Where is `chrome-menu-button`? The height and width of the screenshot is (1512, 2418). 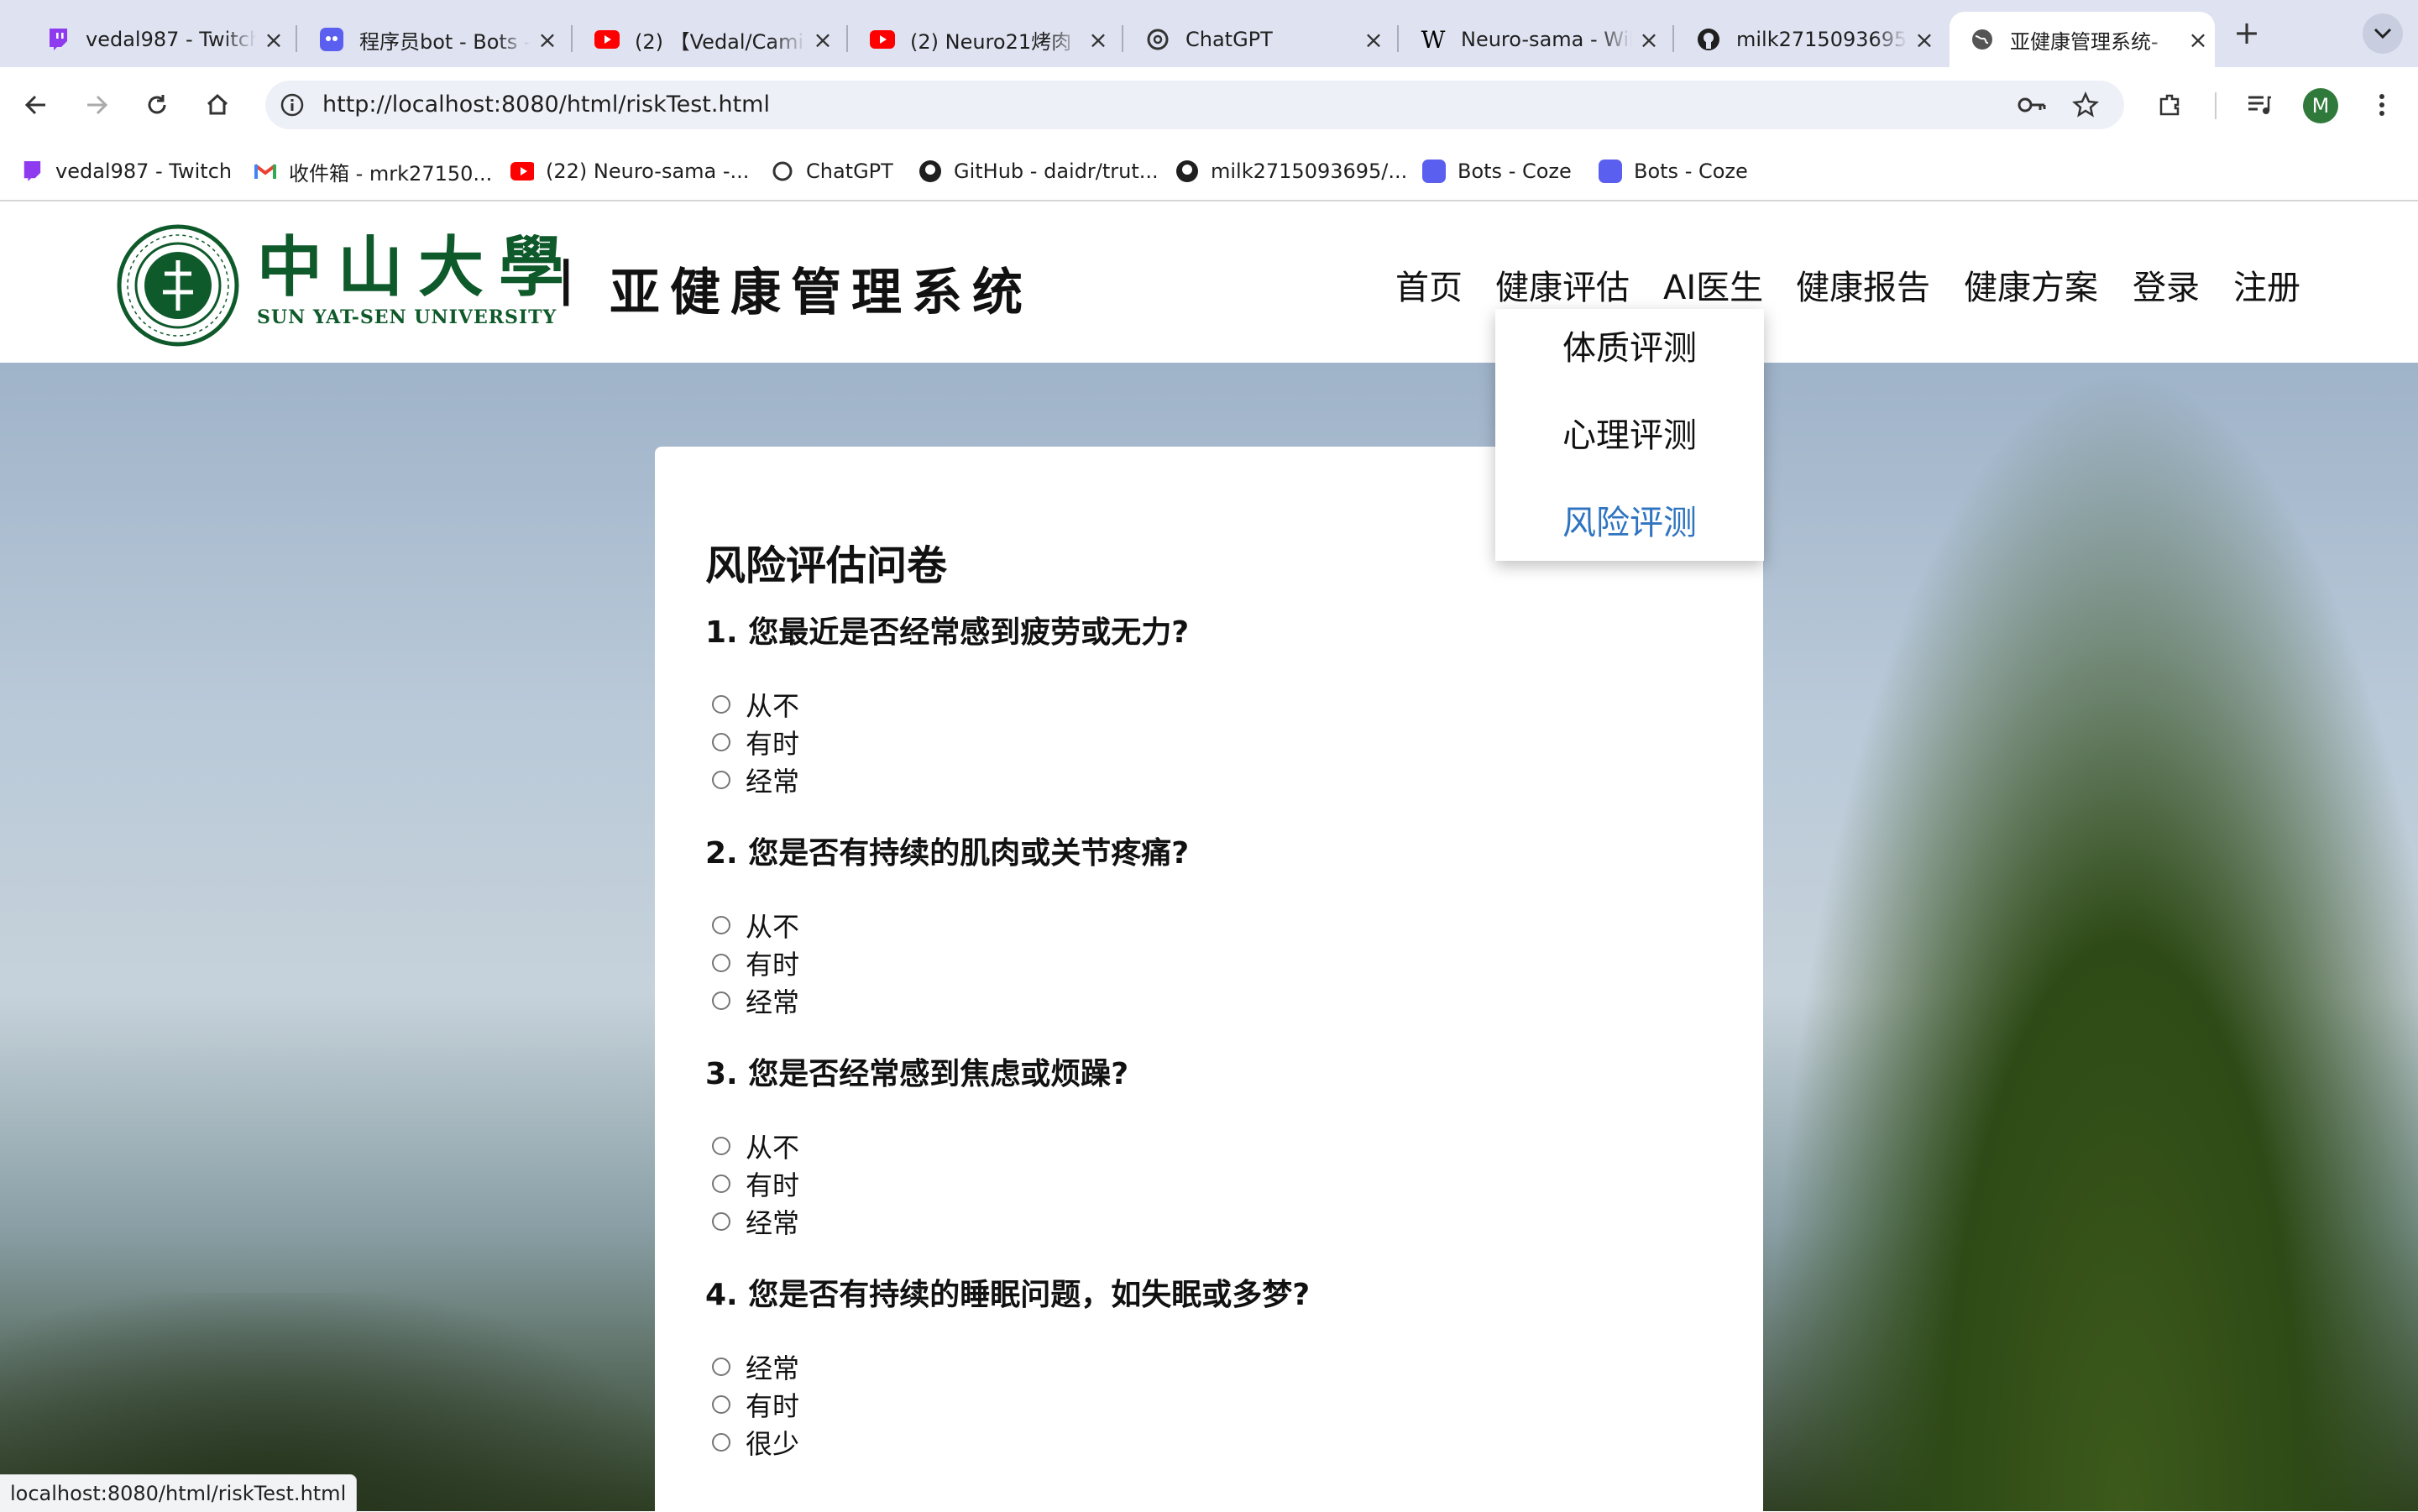
chrome-menu-button is located at coordinates (2382, 105).